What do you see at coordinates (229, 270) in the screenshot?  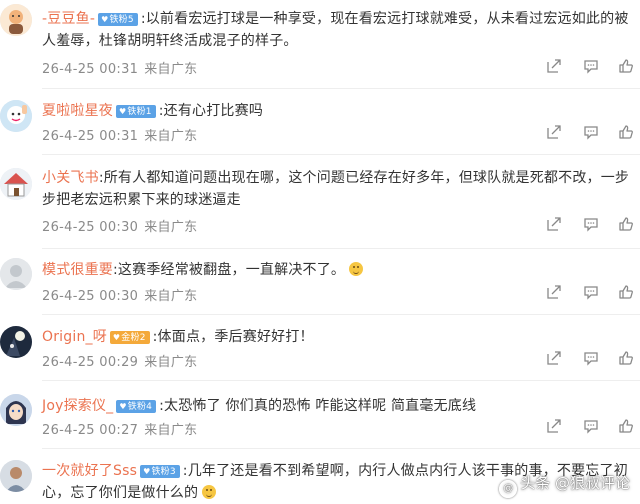 I see `comment-text: :这赛季经常被翻盘，一直解决不了。` at bounding box center [229, 270].